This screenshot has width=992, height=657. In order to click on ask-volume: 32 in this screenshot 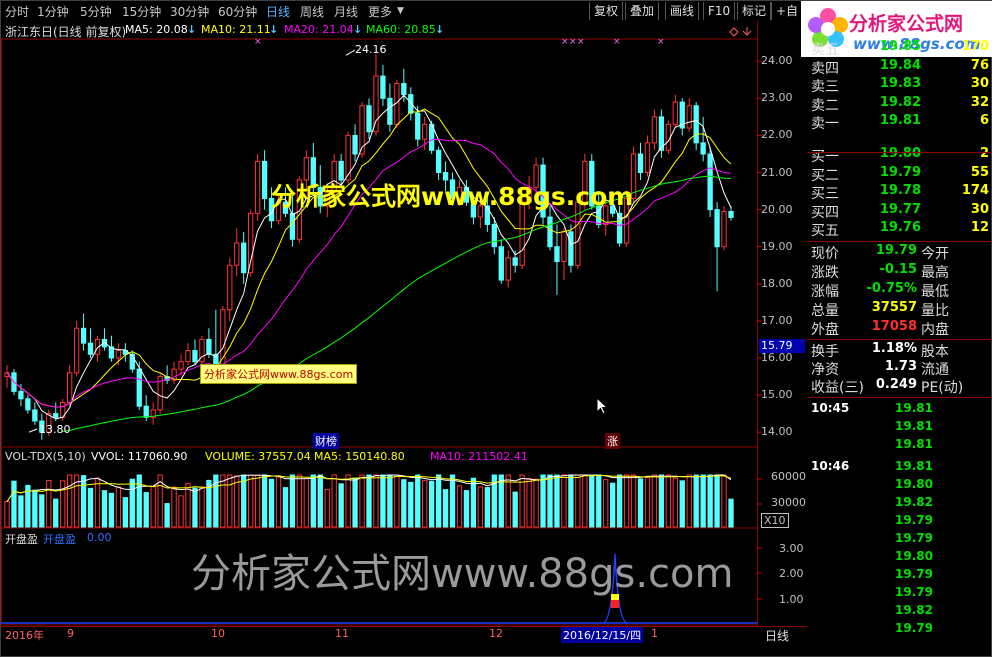, I will do `click(979, 102)`.